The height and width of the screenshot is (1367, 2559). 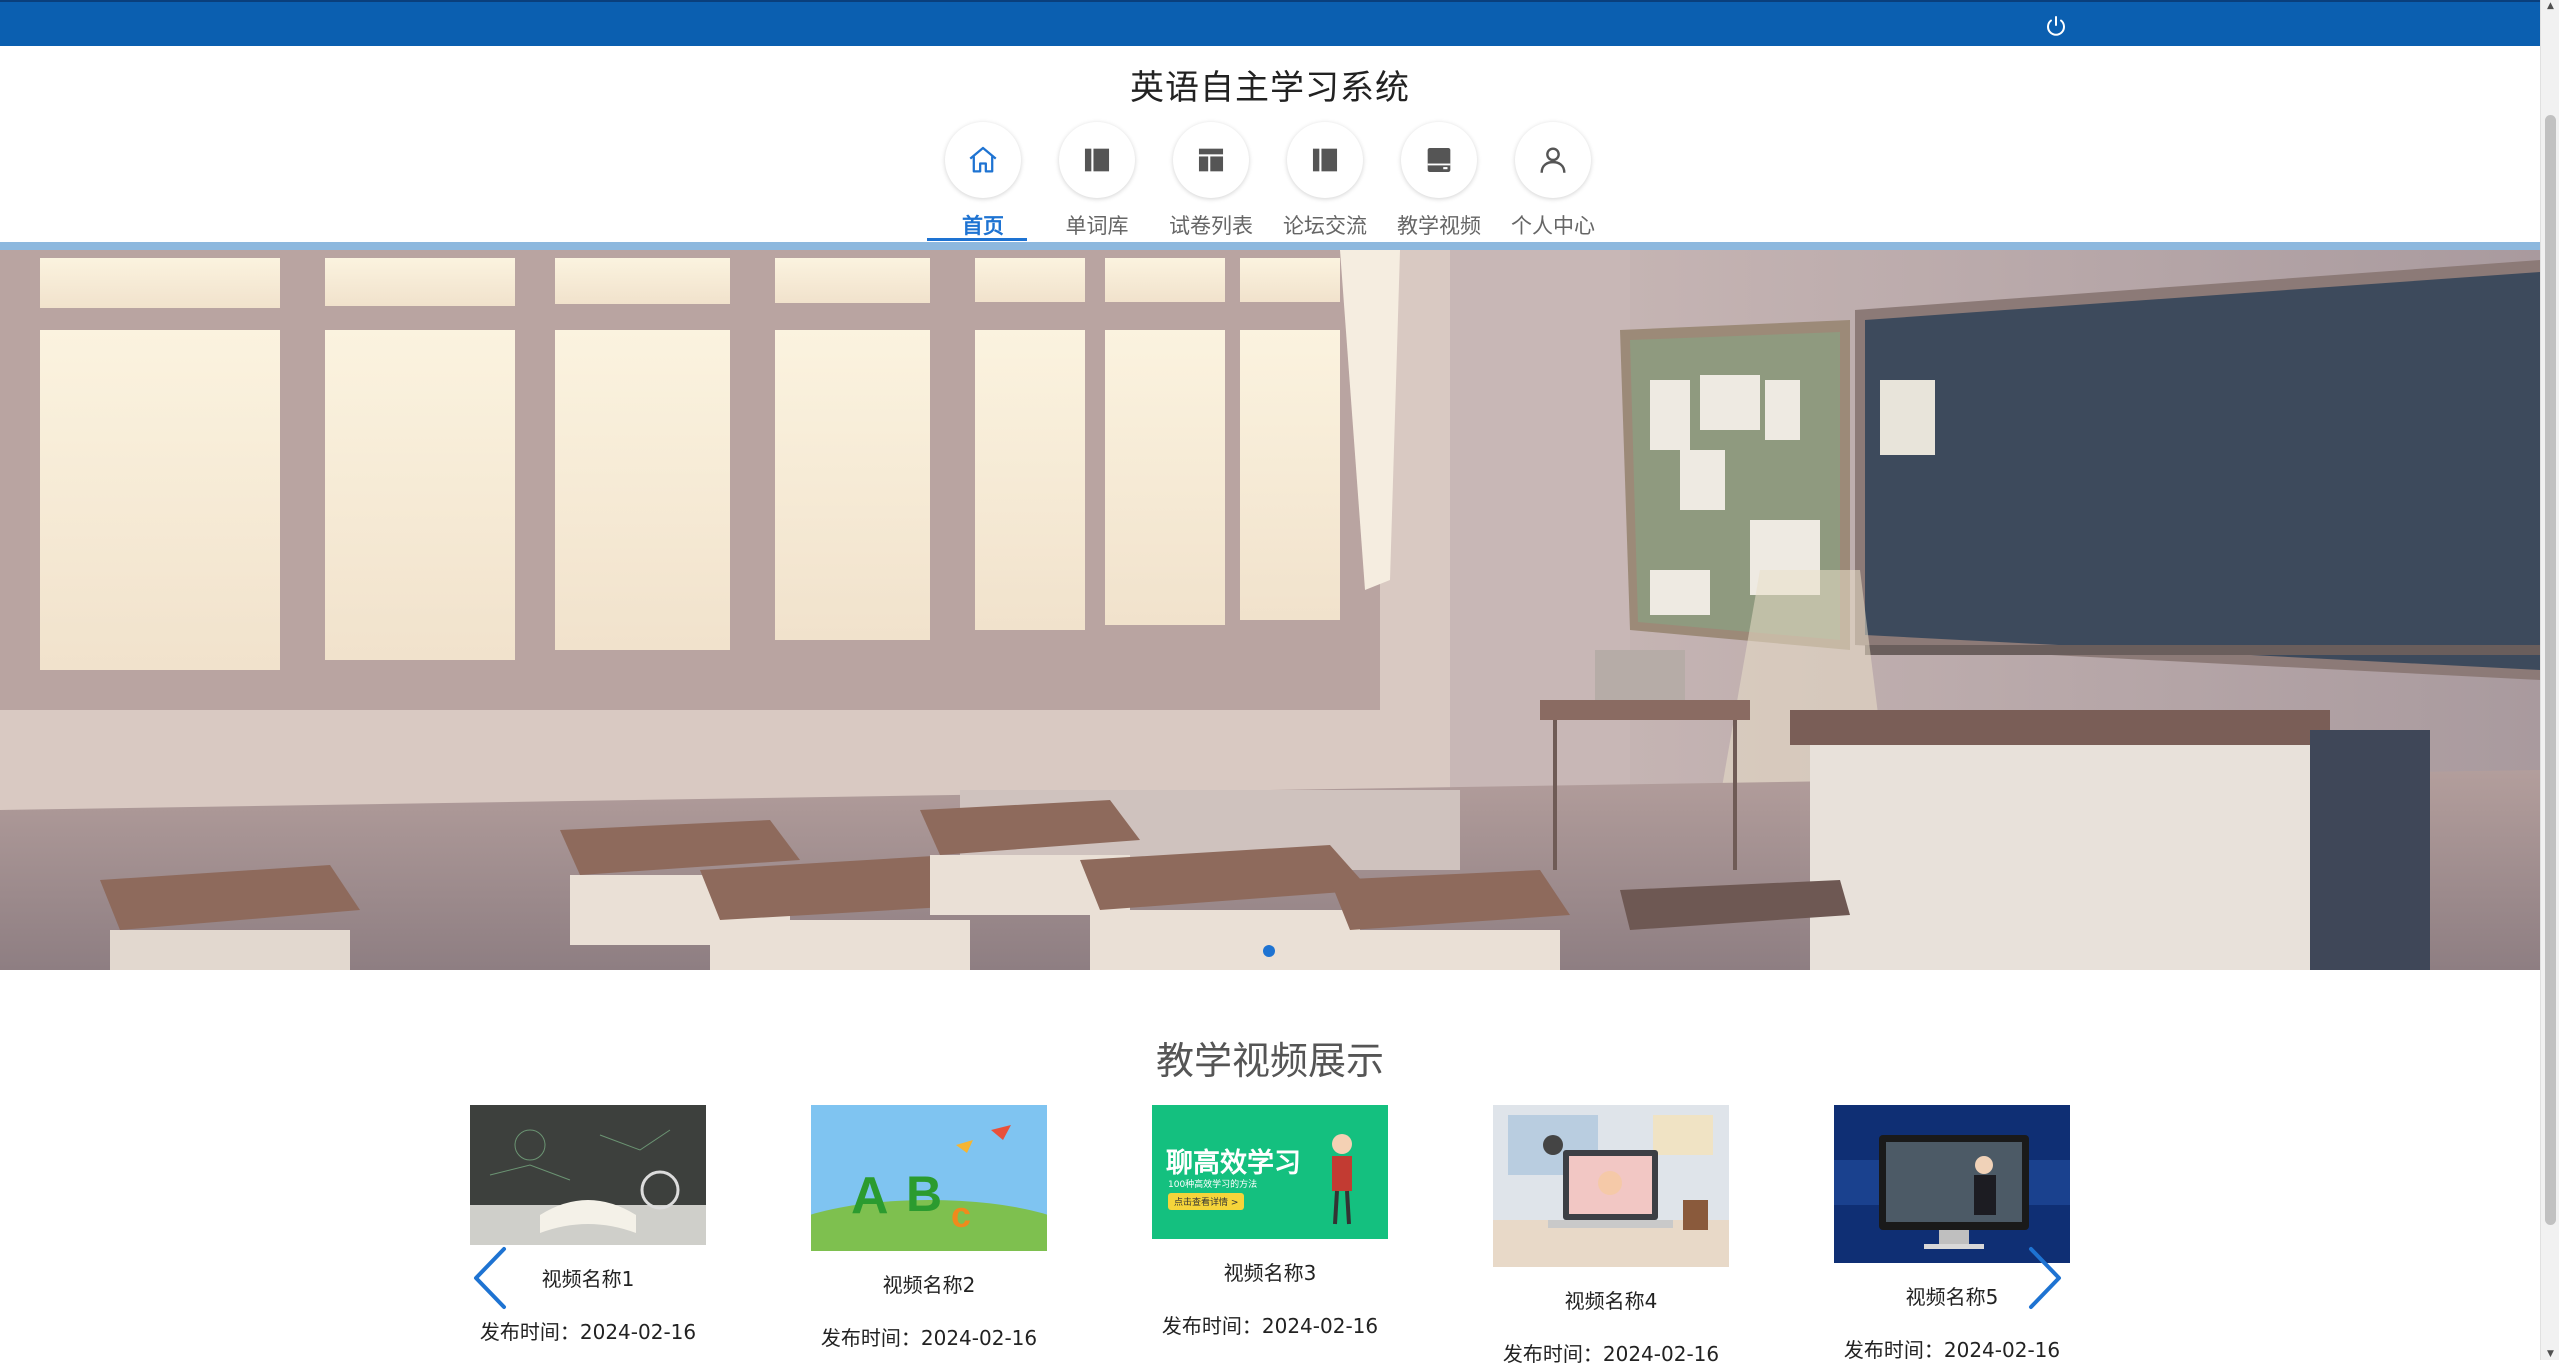 What do you see at coordinates (1270, 1273) in the screenshot?
I see `video-name: 视频名称3` at bounding box center [1270, 1273].